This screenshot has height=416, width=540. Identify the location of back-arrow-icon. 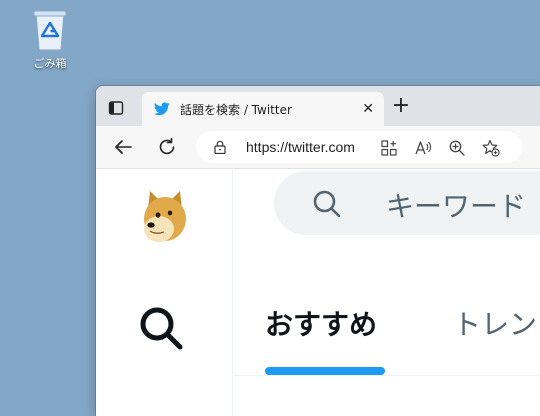
(123, 147).